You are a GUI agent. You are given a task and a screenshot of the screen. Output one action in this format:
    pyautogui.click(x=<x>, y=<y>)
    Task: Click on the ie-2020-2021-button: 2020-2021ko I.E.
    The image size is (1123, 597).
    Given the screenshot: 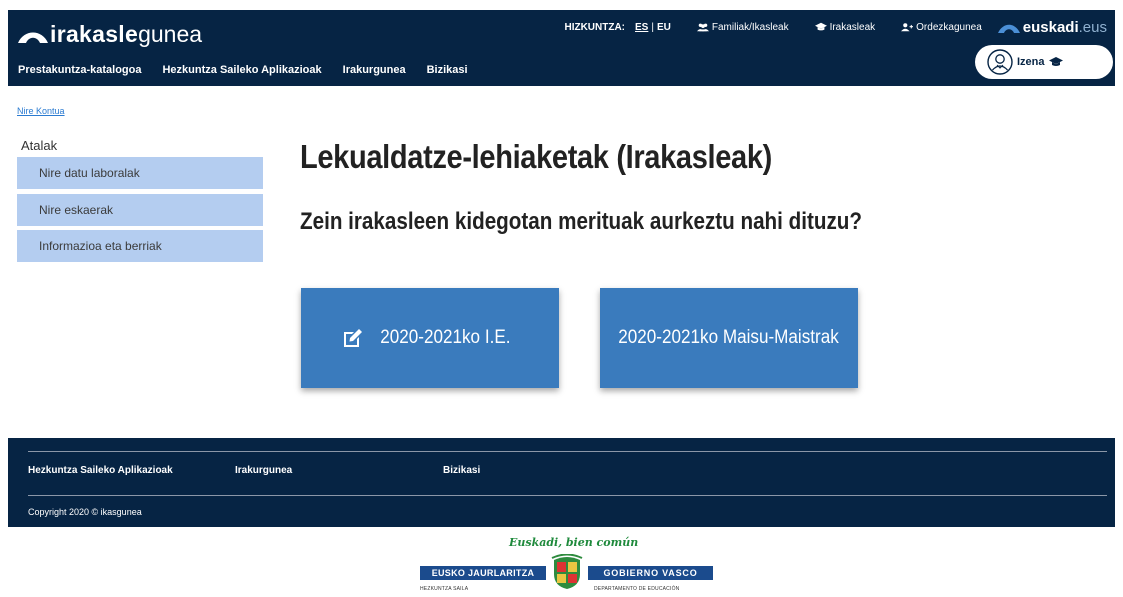 What is the action you would take?
    pyautogui.click(x=430, y=338)
    